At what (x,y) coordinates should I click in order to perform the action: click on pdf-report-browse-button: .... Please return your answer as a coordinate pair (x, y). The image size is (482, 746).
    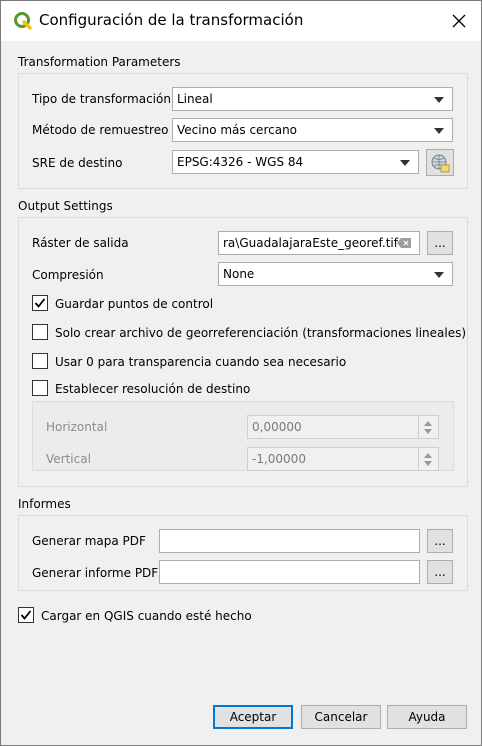
    Looking at the image, I should click on (440, 572).